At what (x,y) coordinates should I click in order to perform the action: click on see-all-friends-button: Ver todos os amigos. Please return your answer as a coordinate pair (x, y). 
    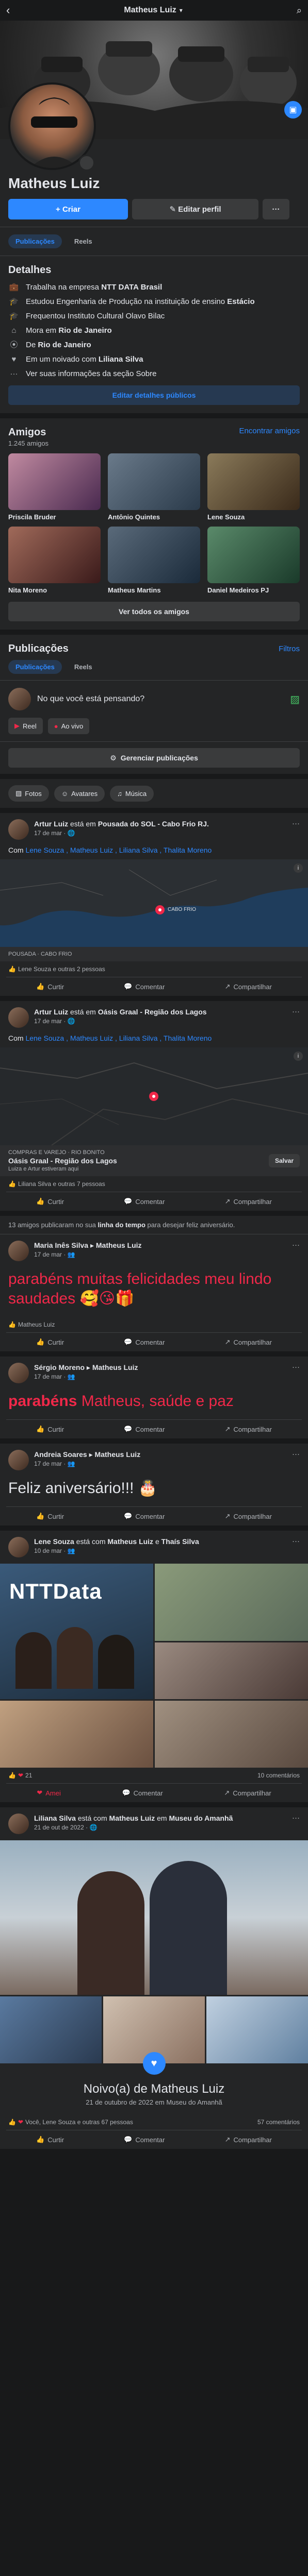
    Looking at the image, I should click on (154, 611).